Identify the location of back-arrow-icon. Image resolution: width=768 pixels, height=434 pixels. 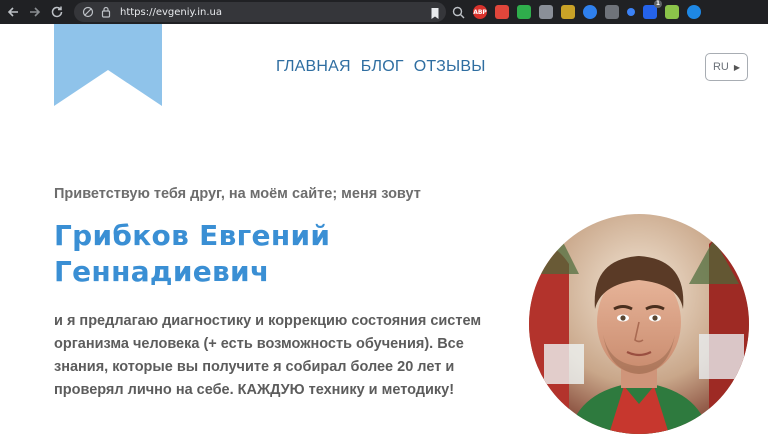
(12, 12).